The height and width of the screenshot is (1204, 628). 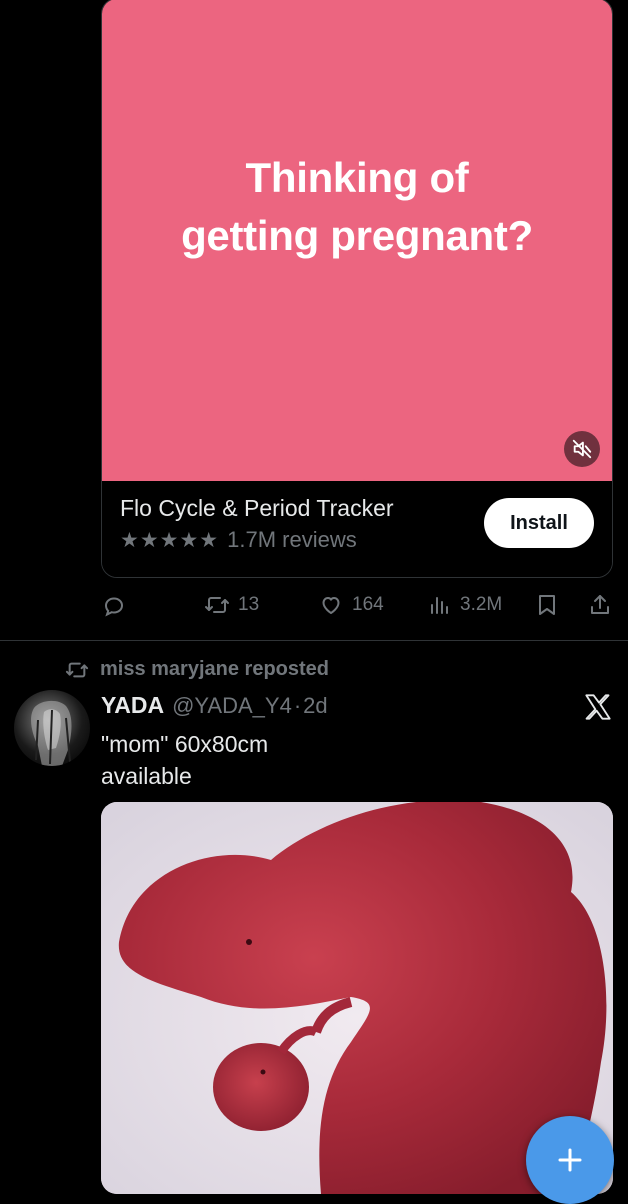 What do you see at coordinates (232, 706) in the screenshot?
I see `user-handle: @YADA_Y4` at bounding box center [232, 706].